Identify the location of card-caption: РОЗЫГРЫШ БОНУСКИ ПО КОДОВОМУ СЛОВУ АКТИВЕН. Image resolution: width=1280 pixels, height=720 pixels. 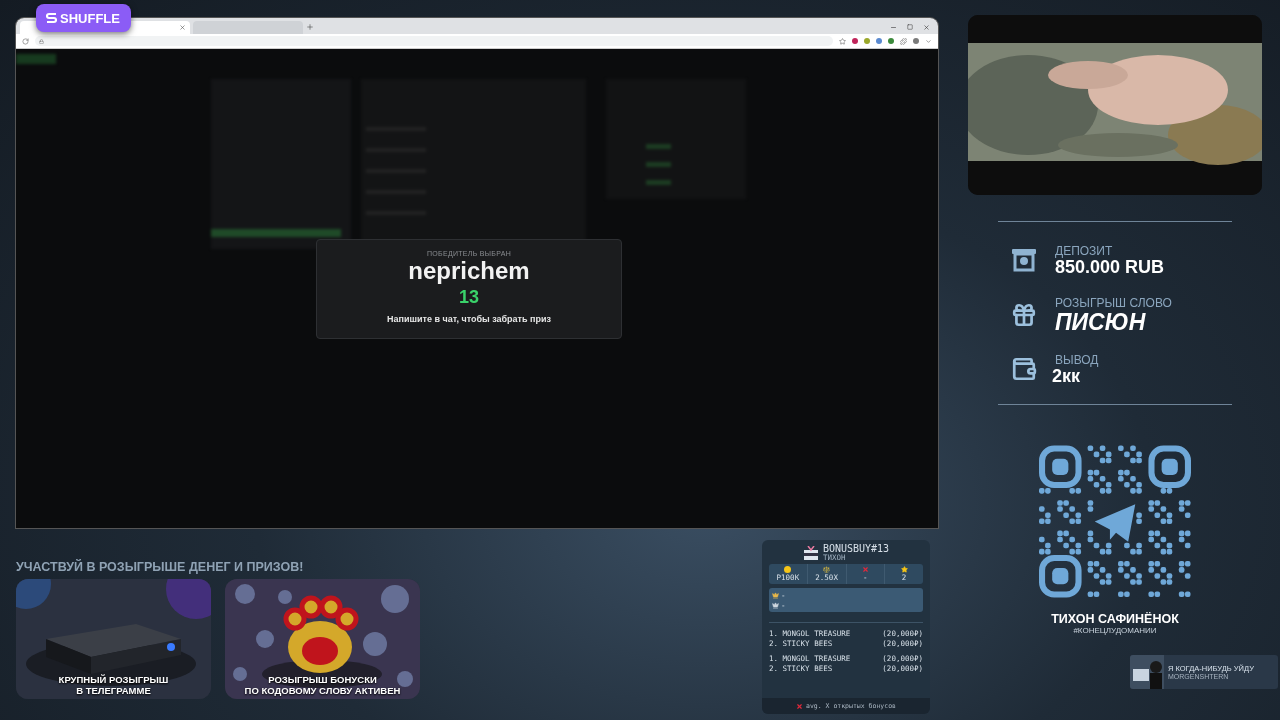
(322, 685).